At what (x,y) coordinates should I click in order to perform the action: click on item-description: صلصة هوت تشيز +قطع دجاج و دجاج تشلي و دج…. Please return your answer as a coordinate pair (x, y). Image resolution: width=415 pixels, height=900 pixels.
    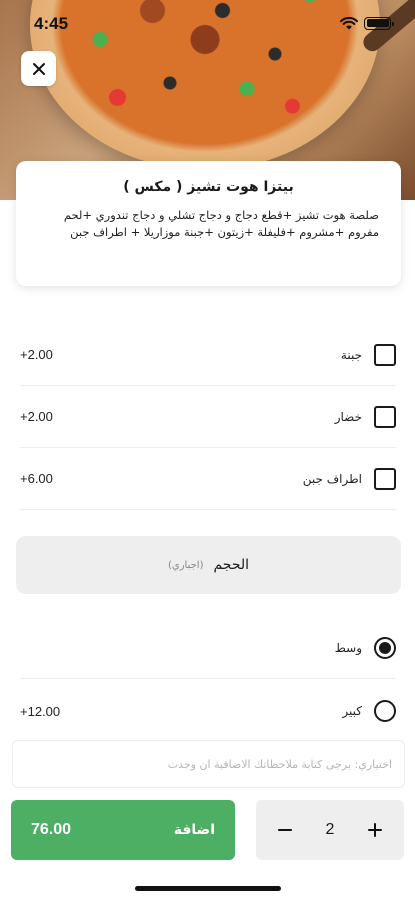
    Looking at the image, I should click on (221, 223).